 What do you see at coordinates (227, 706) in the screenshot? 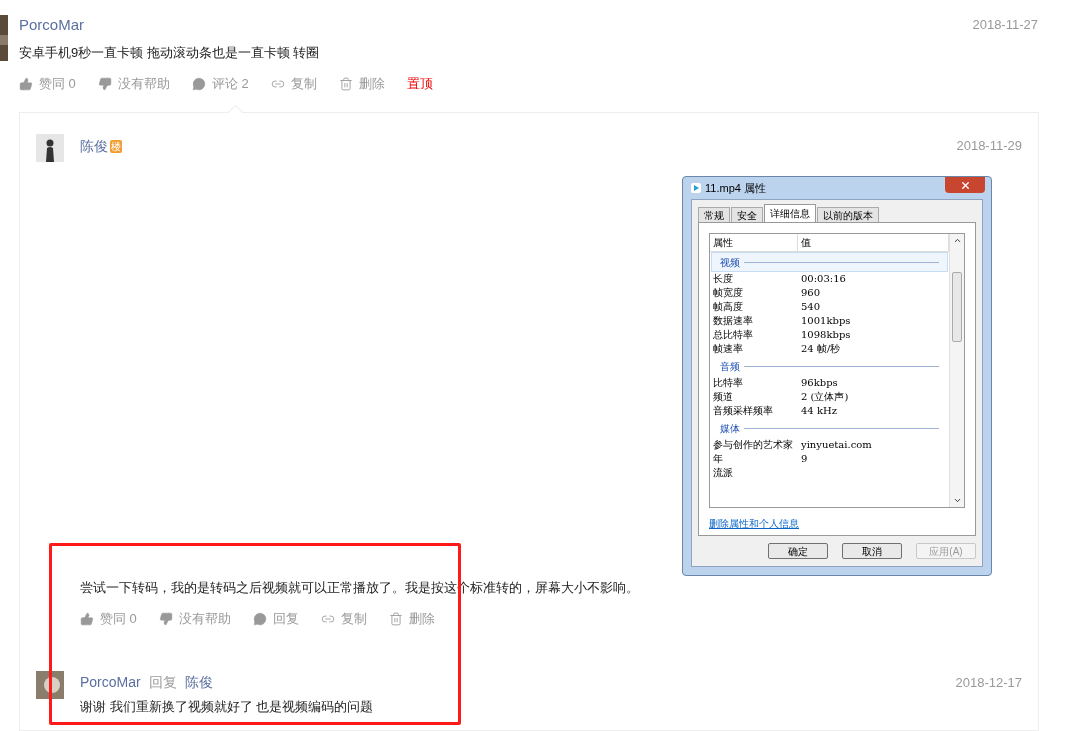
I see `reply-text: 谢谢 我们重新换了视频就好了 也是视频编码的问题` at bounding box center [227, 706].